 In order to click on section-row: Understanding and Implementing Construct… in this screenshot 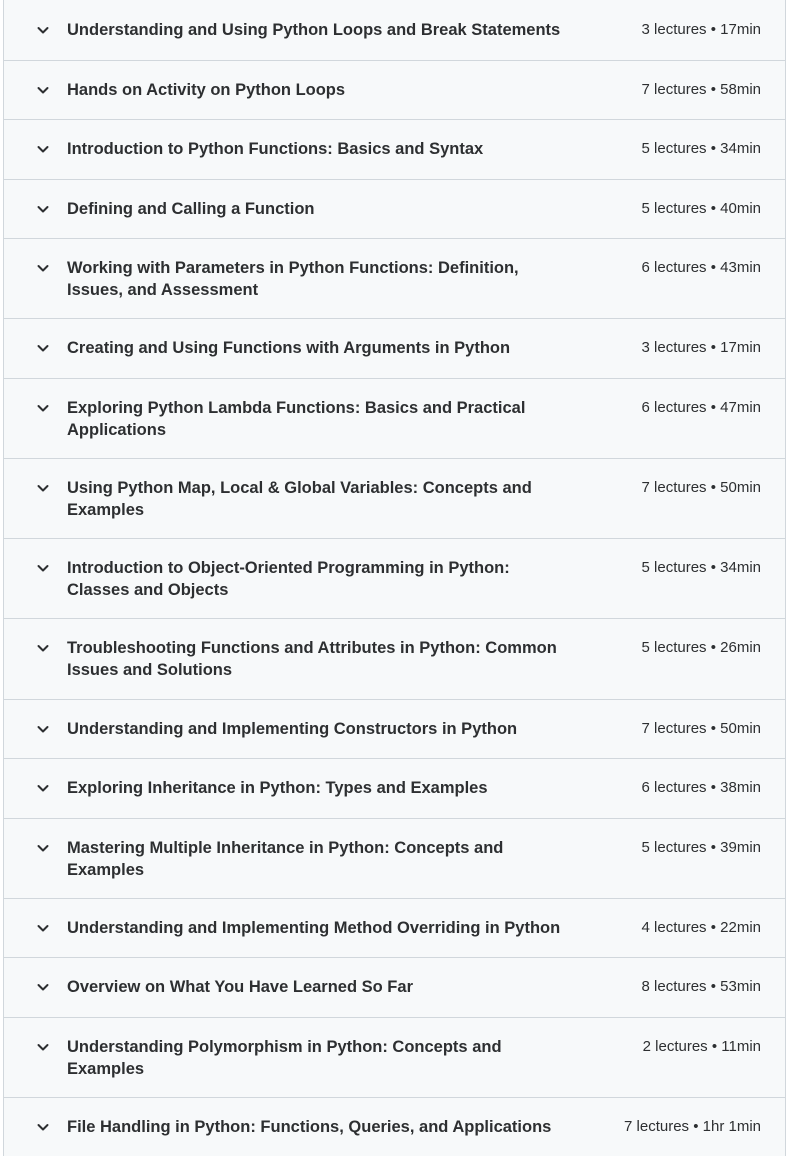, I will do `click(394, 729)`.